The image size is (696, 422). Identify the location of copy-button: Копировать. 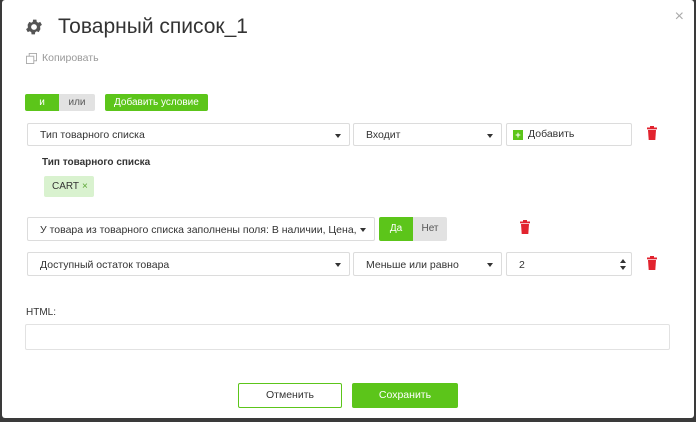
(62, 58).